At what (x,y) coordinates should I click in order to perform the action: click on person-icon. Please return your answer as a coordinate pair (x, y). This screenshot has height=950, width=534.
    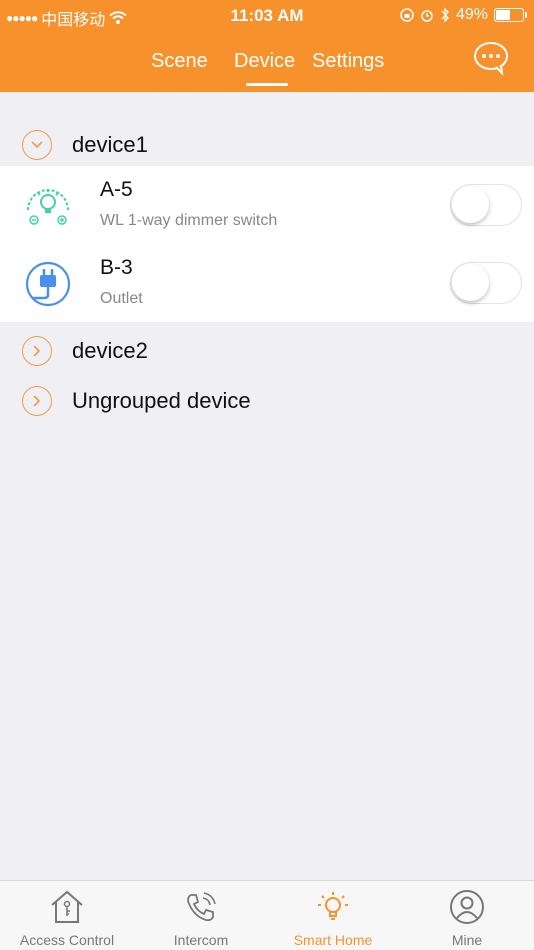
    Looking at the image, I should click on (467, 907).